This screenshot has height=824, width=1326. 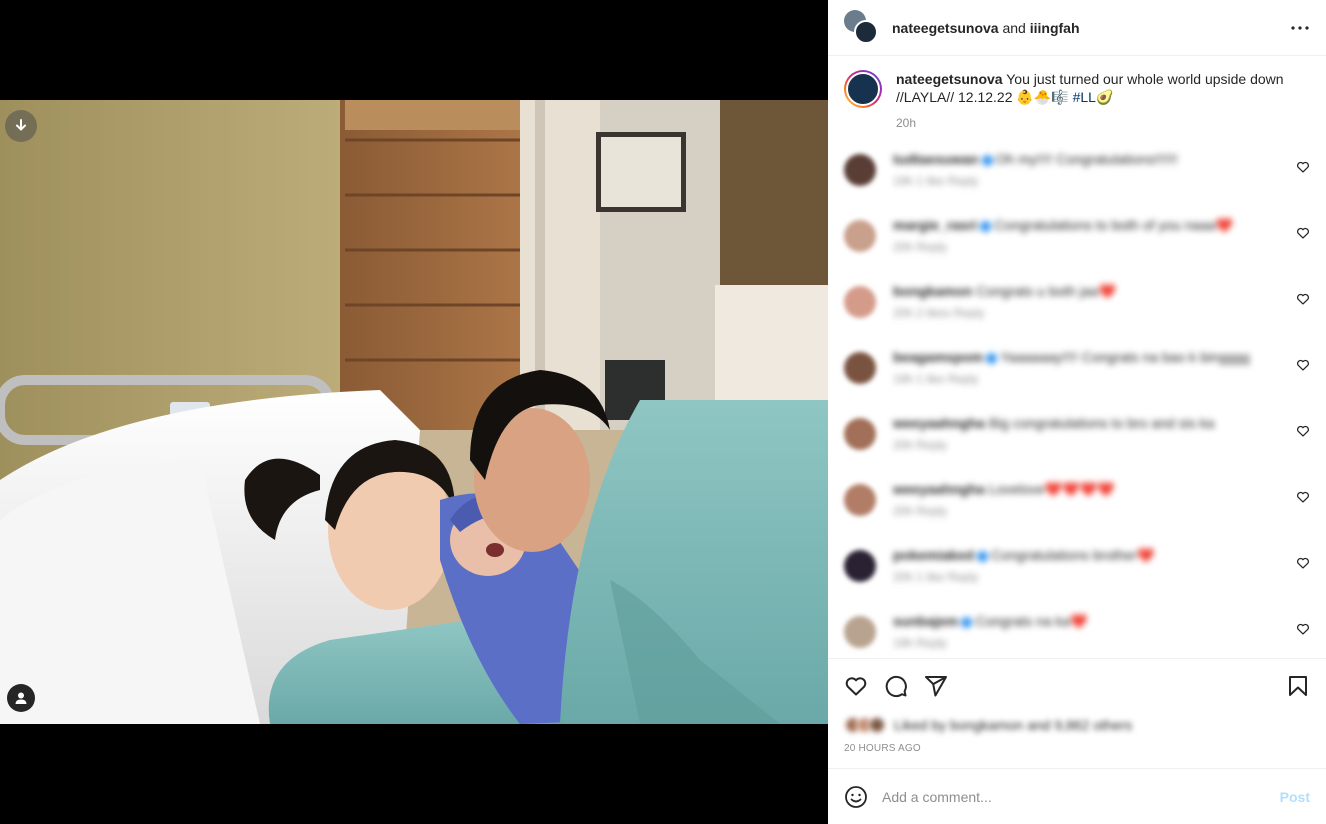 What do you see at coordinates (932, 291) in the screenshot?
I see `comment-username: bongkamon` at bounding box center [932, 291].